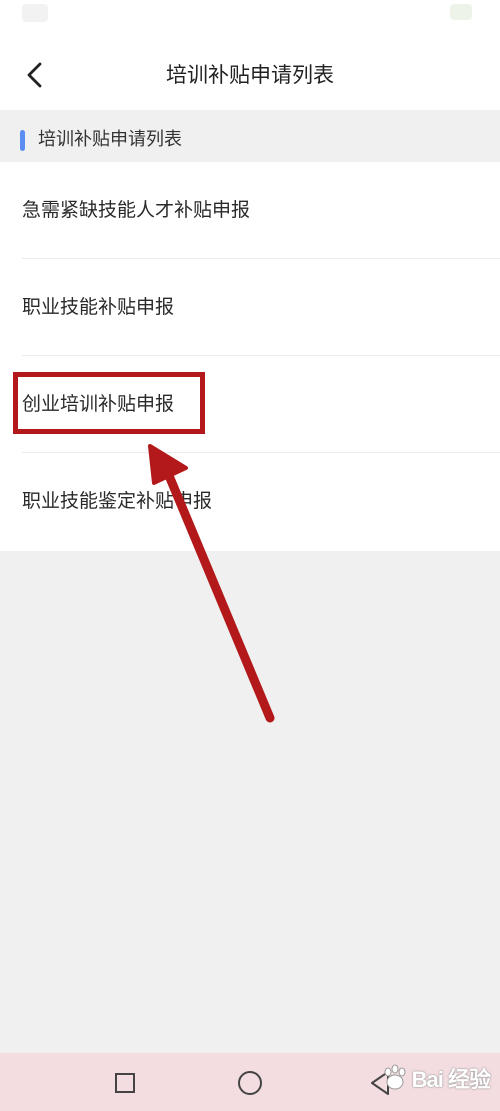  What do you see at coordinates (250, 501) in the screenshot?
I see `list-item-skill-appraisal-subsidy: 职业技能鉴定补贴申报` at bounding box center [250, 501].